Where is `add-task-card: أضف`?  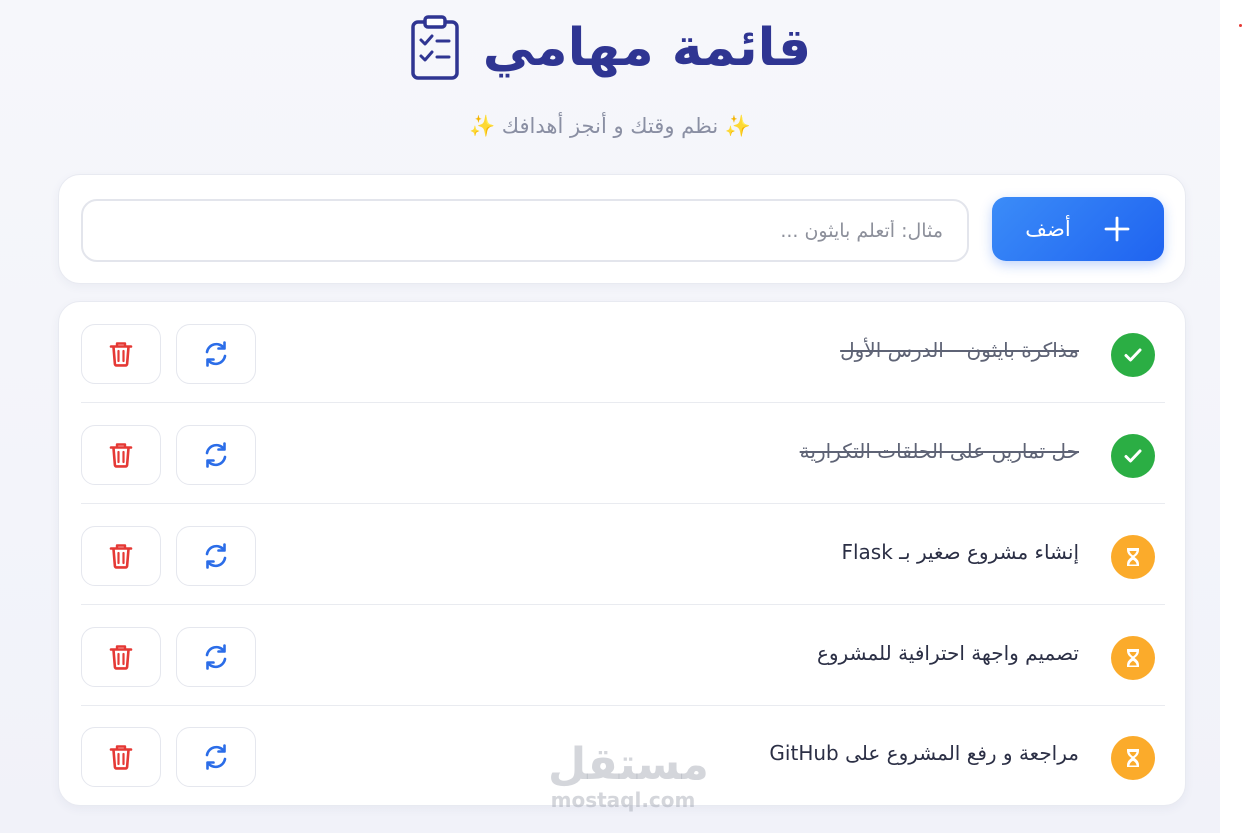 add-task-card: أضف is located at coordinates (622, 229).